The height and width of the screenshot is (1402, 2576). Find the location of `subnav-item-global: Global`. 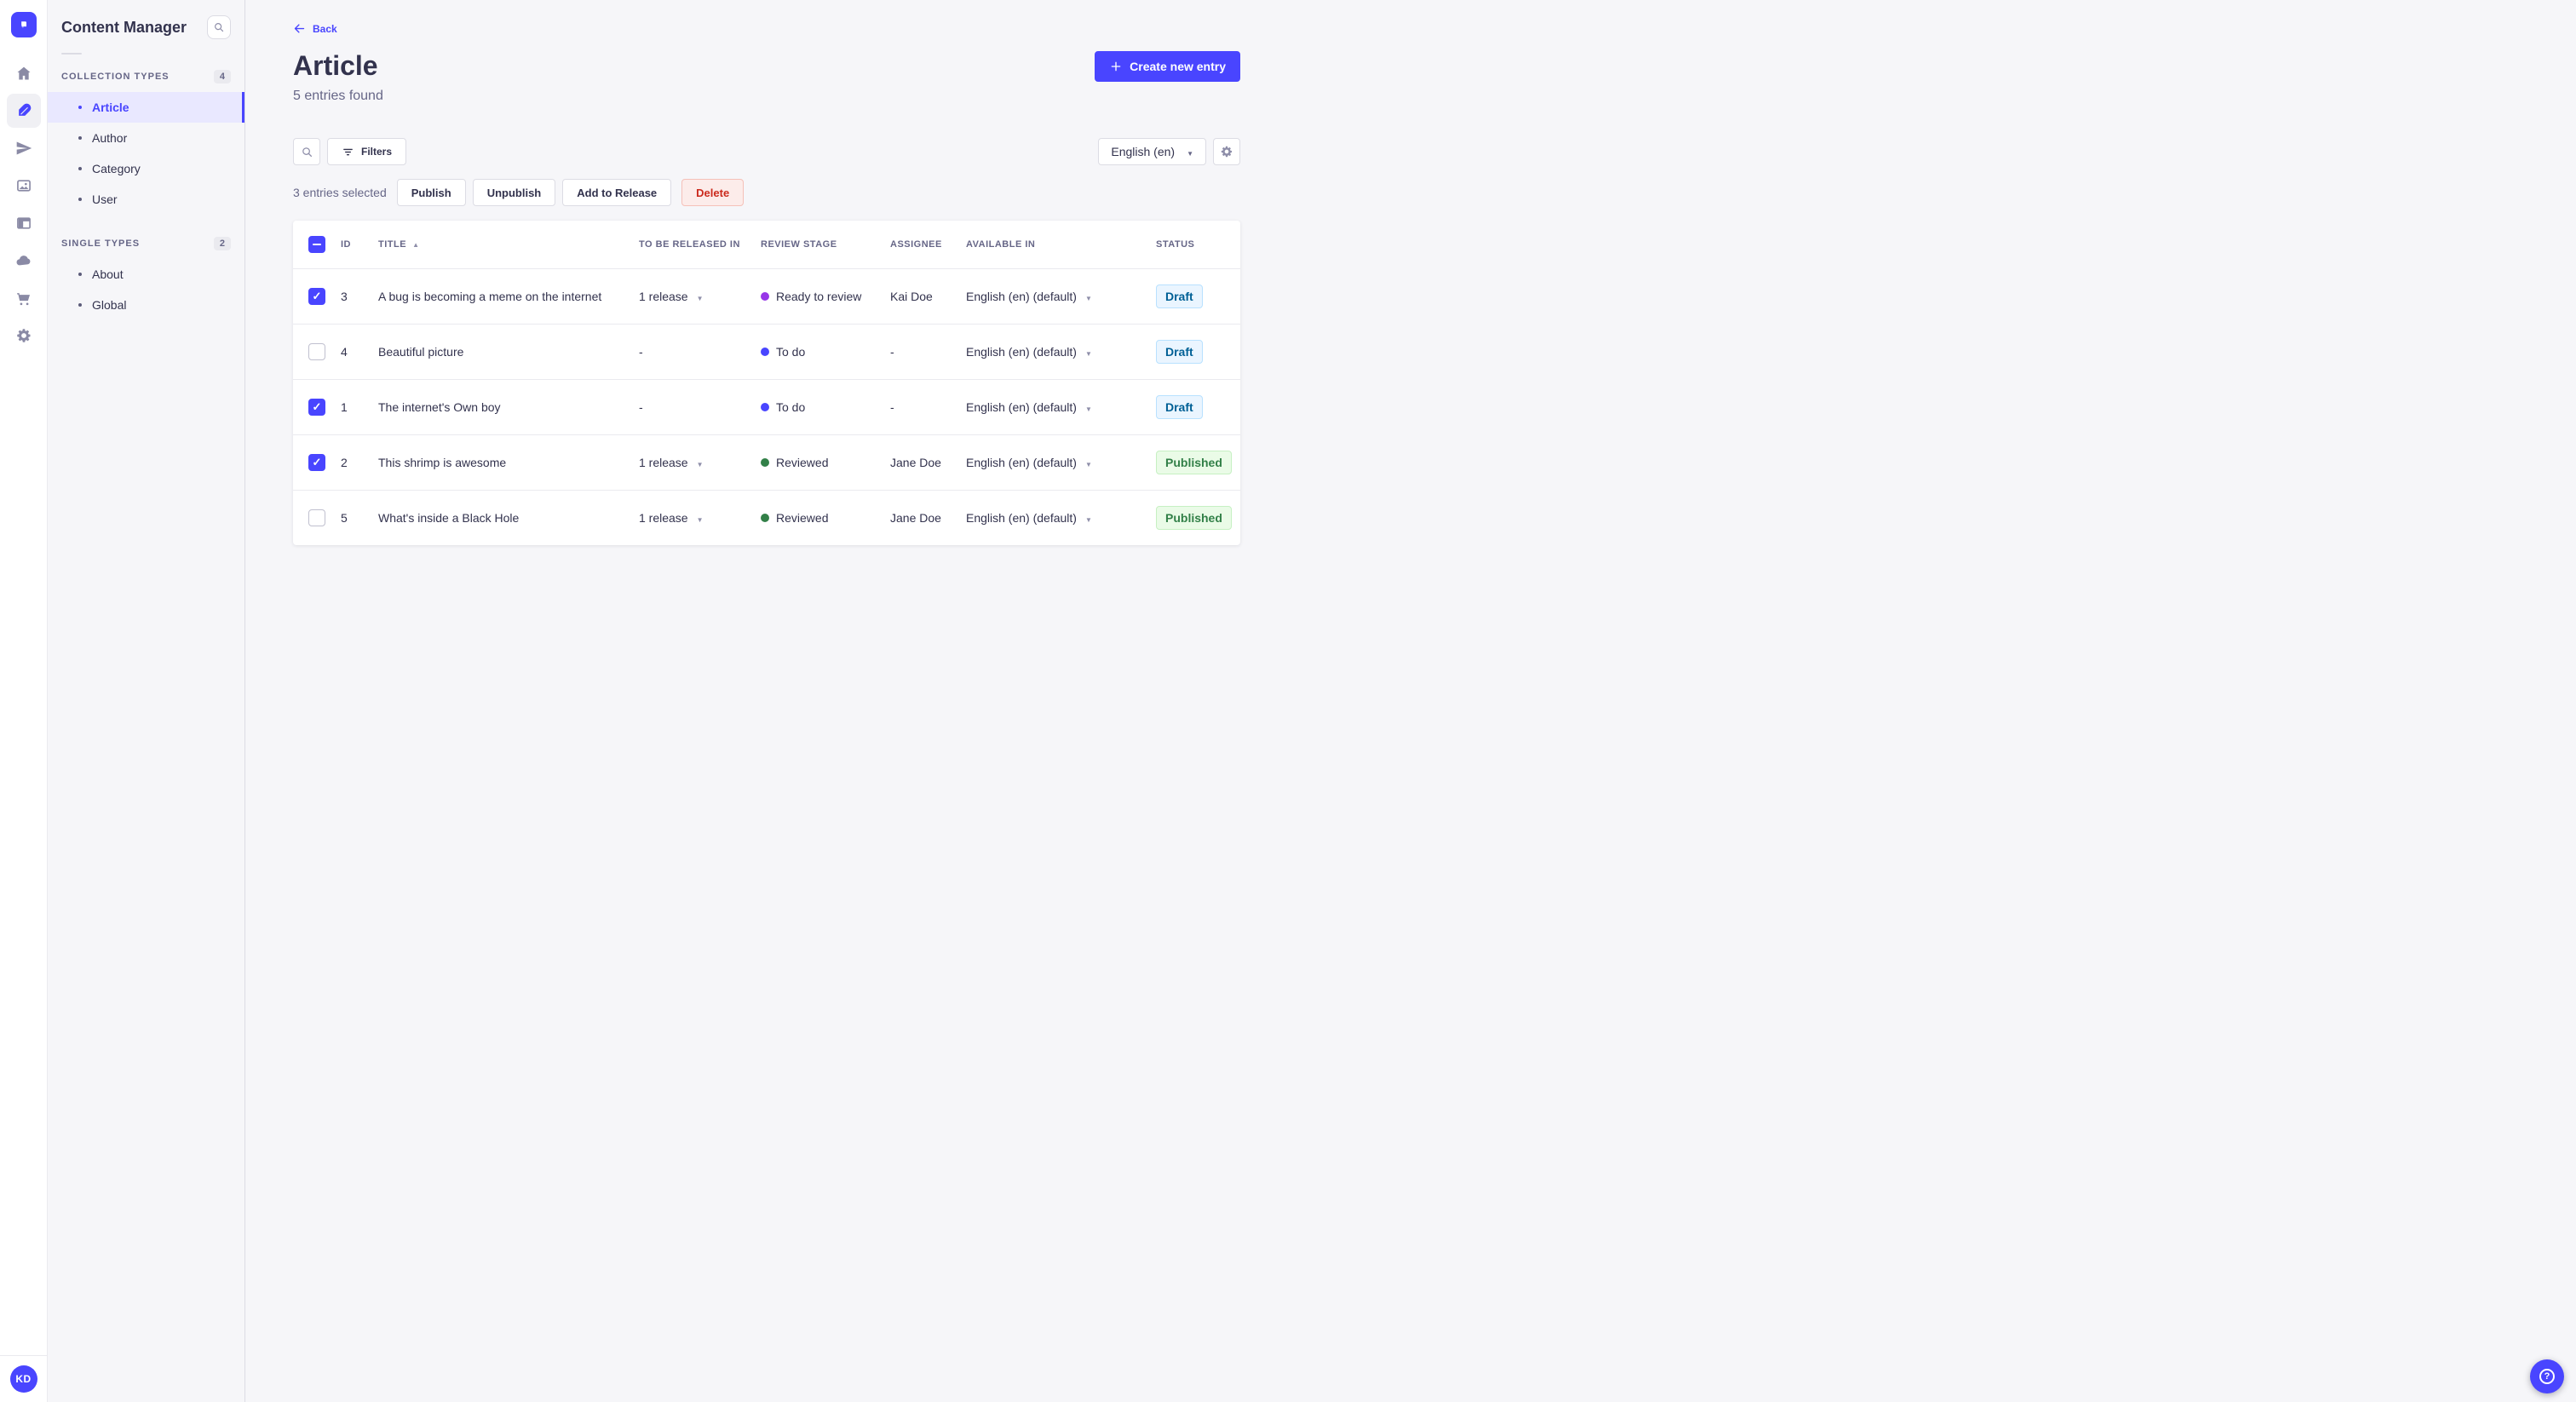

subnav-item-global: Global is located at coordinates (146, 305).